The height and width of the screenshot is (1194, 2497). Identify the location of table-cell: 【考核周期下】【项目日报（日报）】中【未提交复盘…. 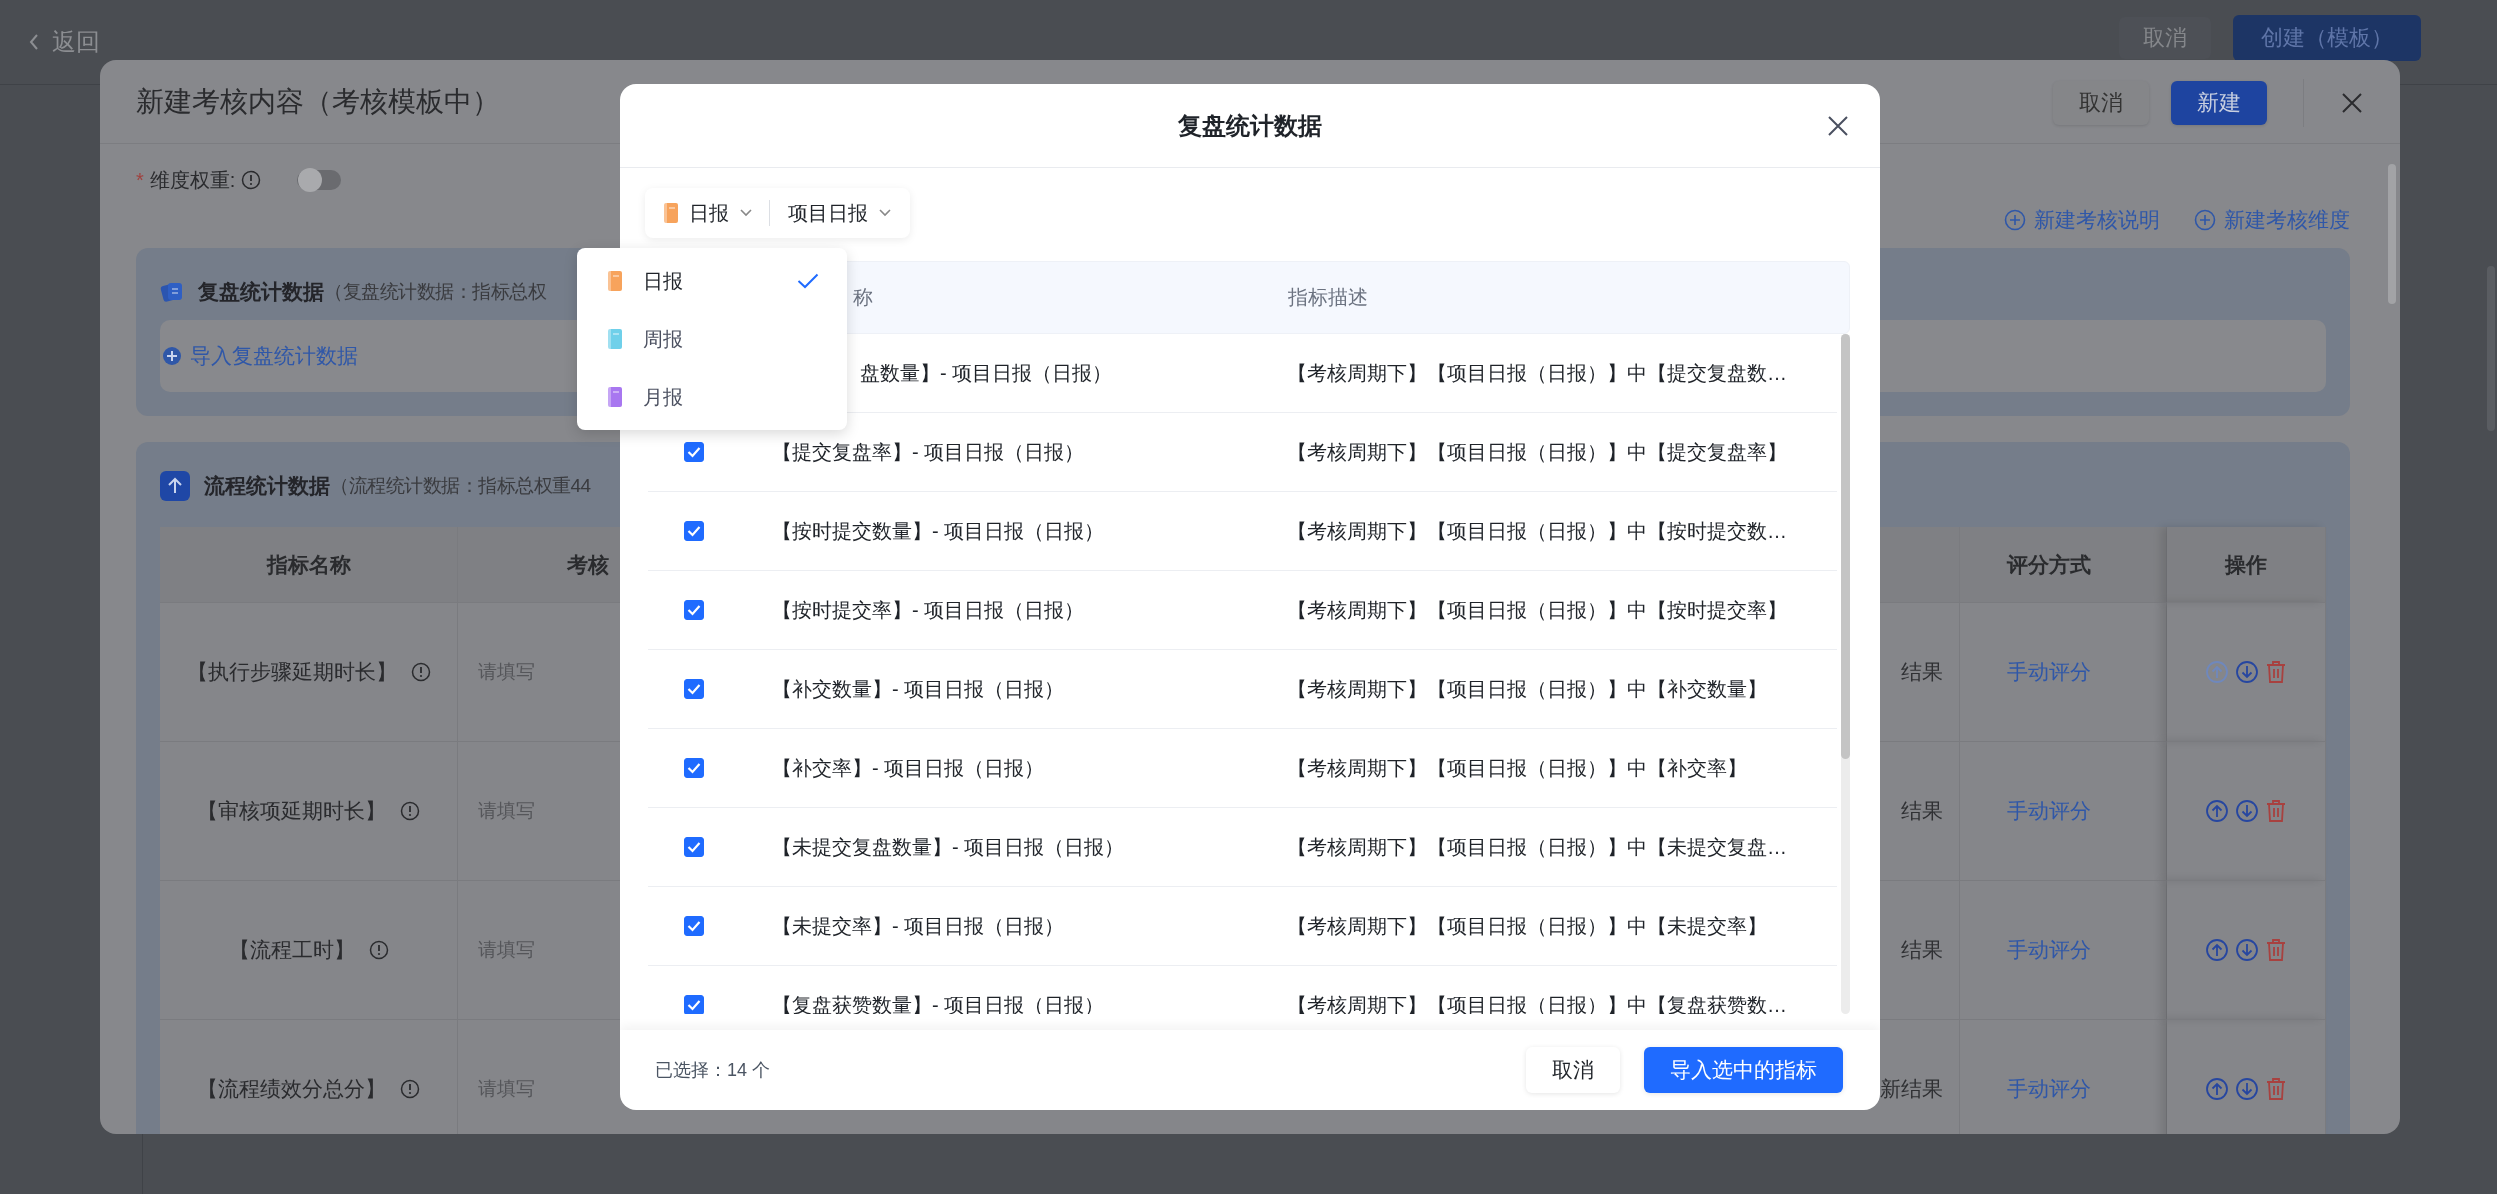
(1537, 846).